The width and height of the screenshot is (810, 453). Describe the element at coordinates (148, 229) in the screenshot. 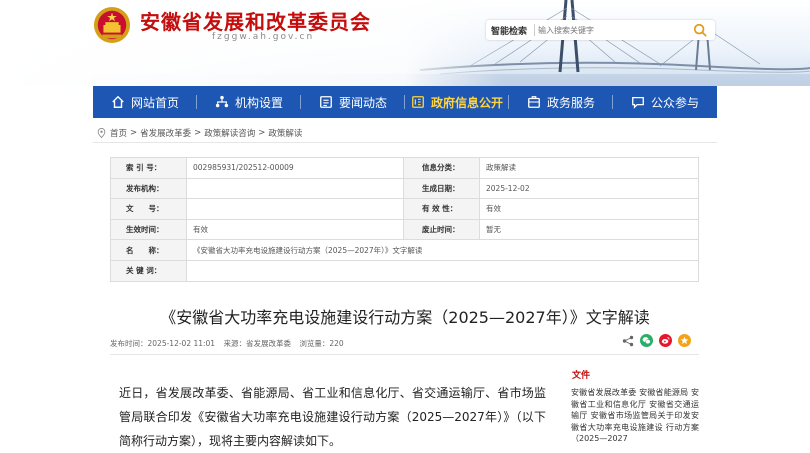

I see `effective-time-label: 生效时间：` at that location.